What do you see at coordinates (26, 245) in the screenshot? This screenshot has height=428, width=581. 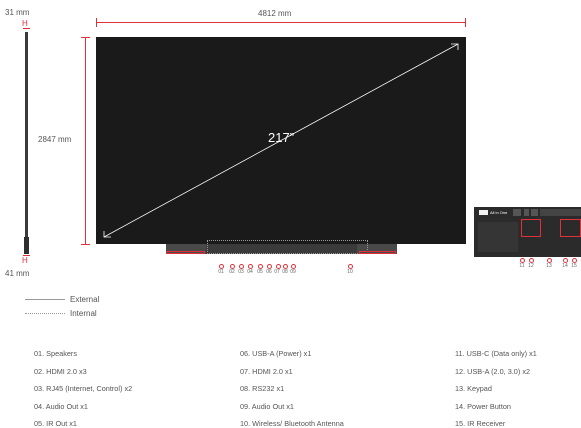 I see `side-profile-base` at bounding box center [26, 245].